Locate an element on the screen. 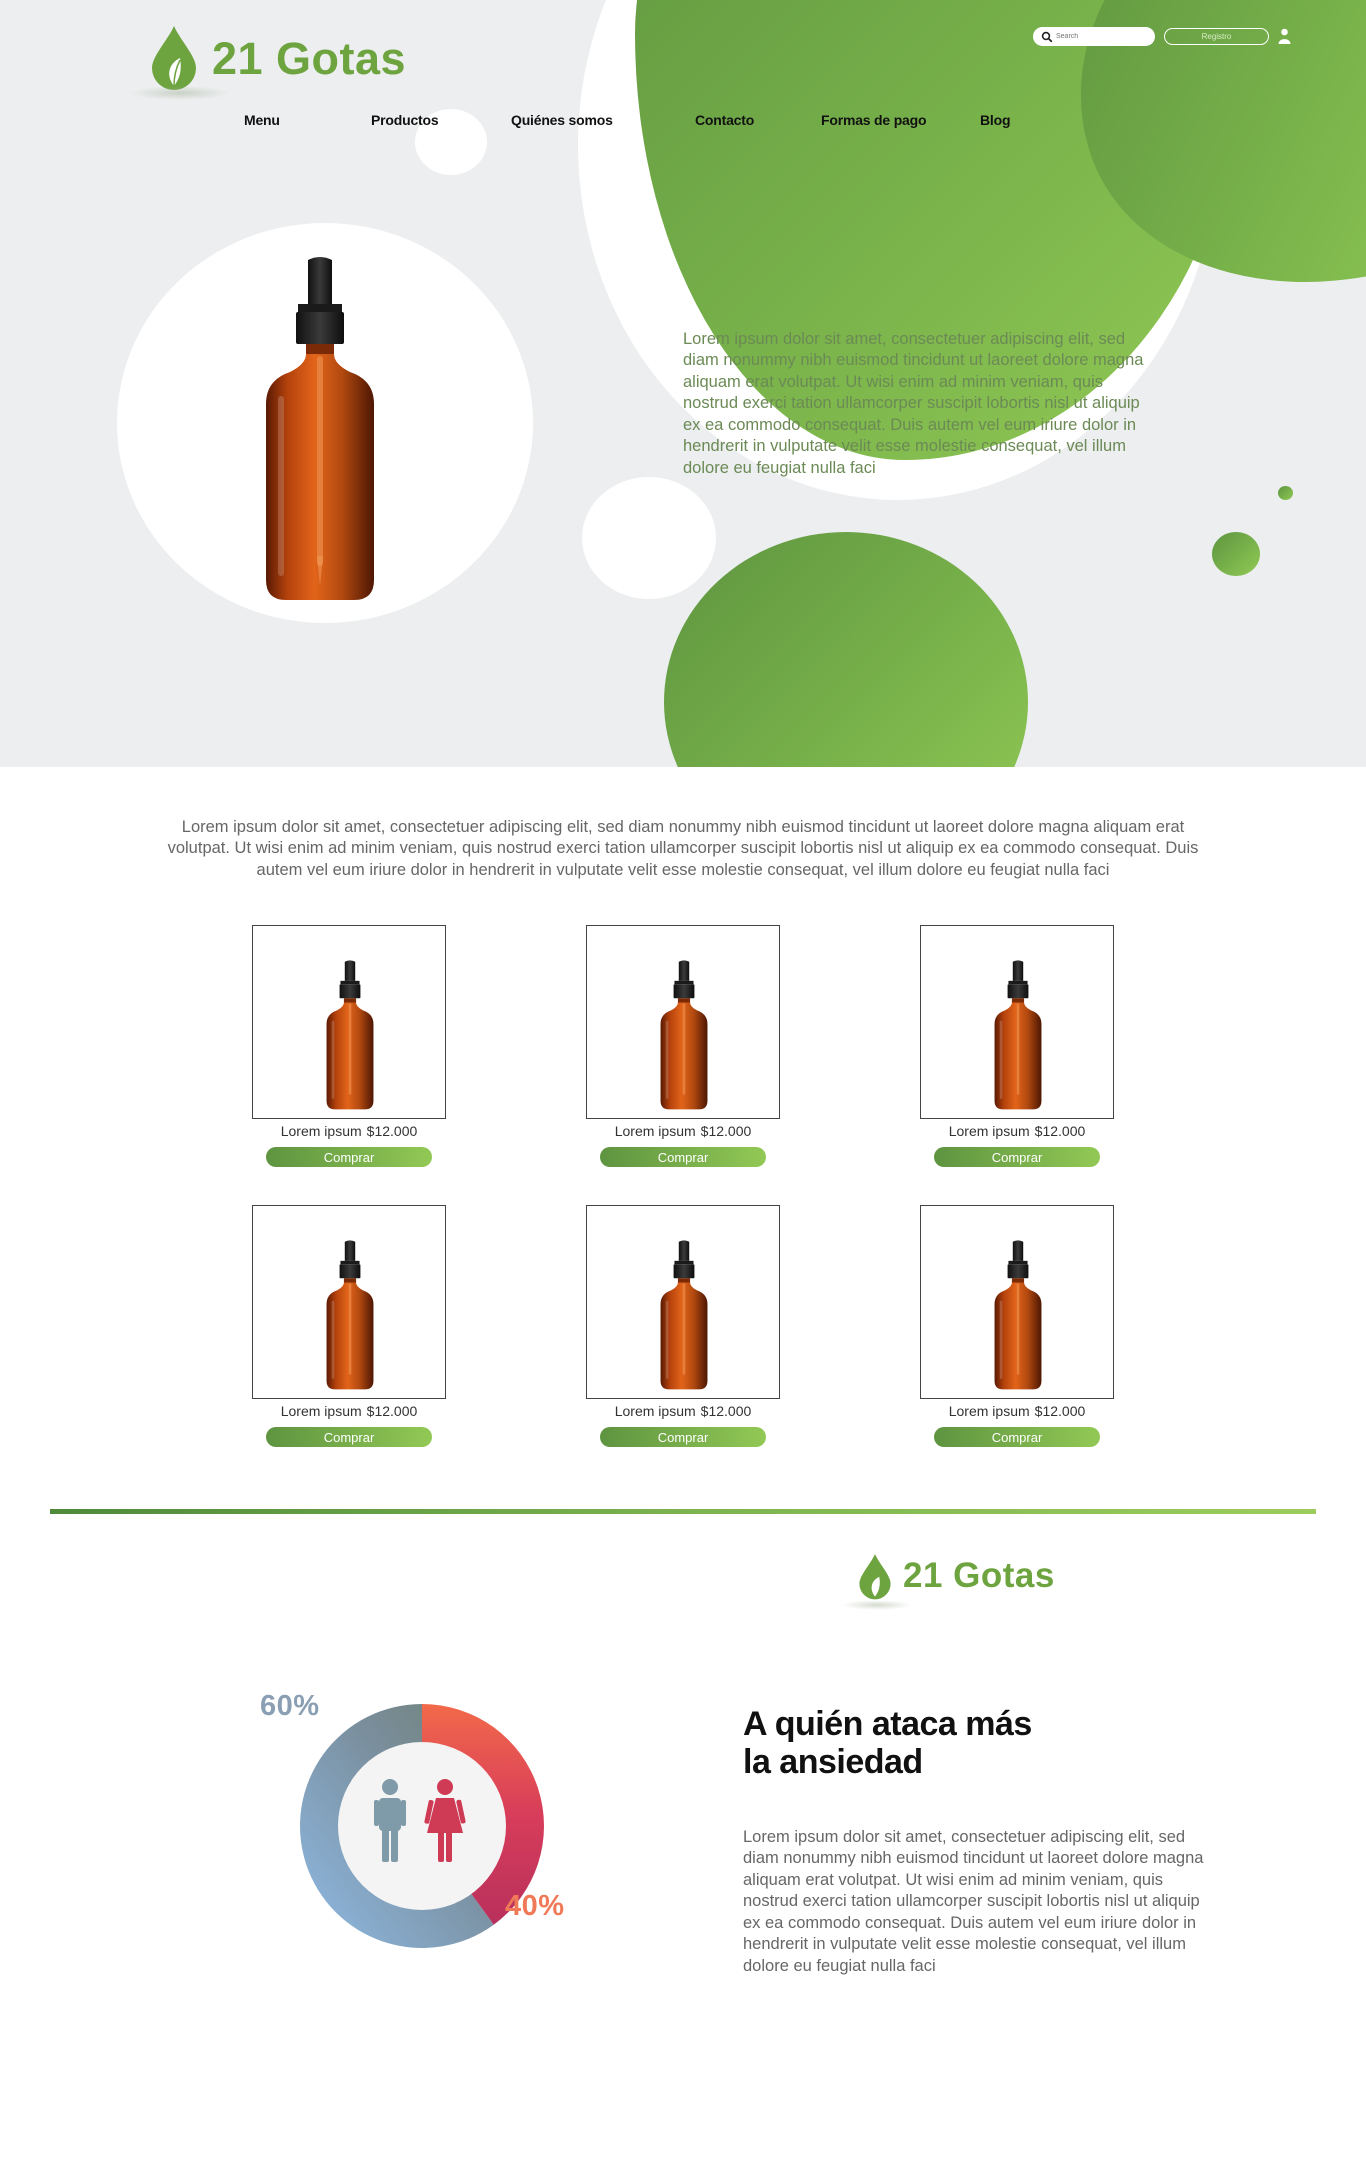 The image size is (1366, 2160). gender-donut-chart: 60% 40% is located at coordinates (420, 1820).